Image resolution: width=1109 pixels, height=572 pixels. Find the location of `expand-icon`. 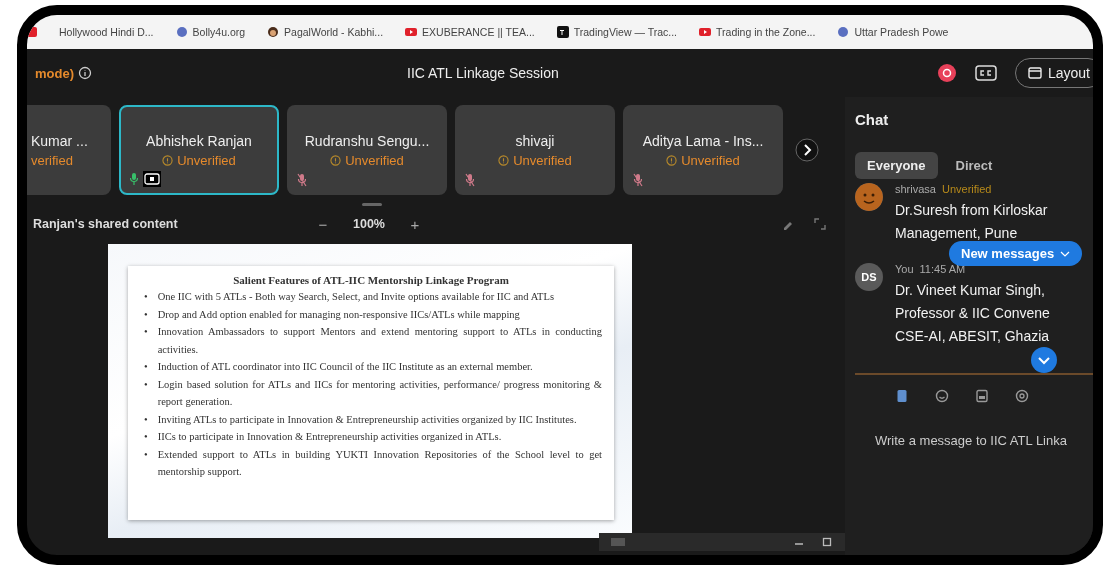

expand-icon is located at coordinates (820, 224).